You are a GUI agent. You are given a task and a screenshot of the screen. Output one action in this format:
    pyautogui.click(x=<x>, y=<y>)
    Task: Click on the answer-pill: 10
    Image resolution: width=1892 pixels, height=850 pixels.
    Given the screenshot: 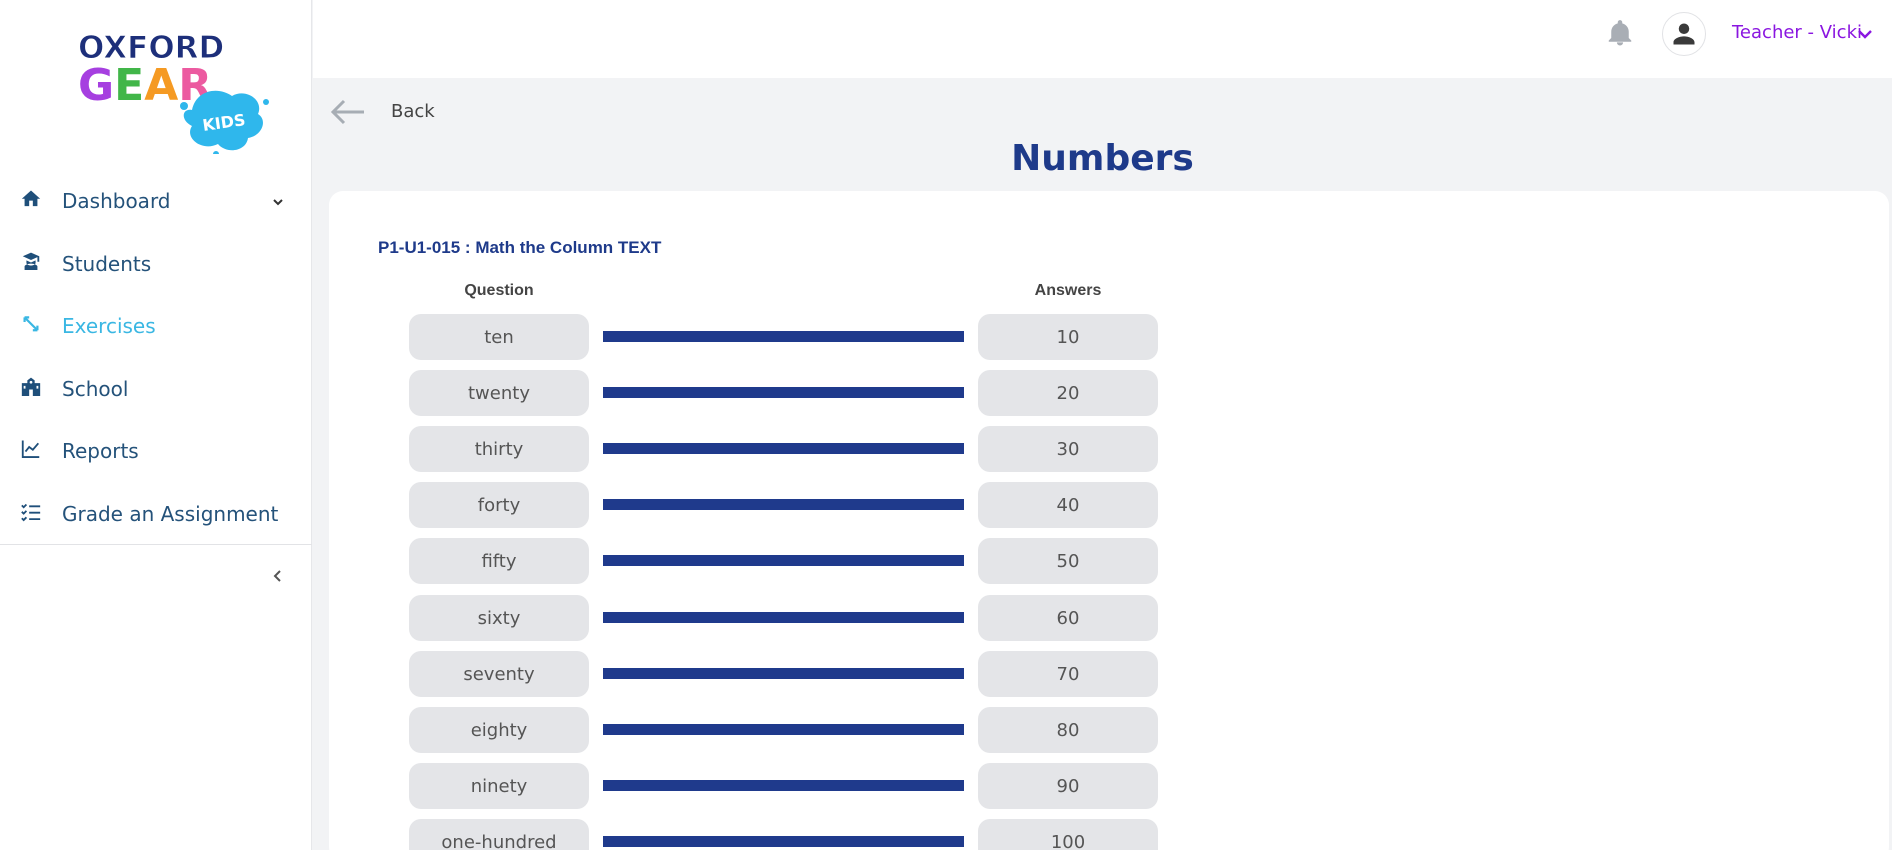 What is the action you would take?
    pyautogui.click(x=1068, y=337)
    